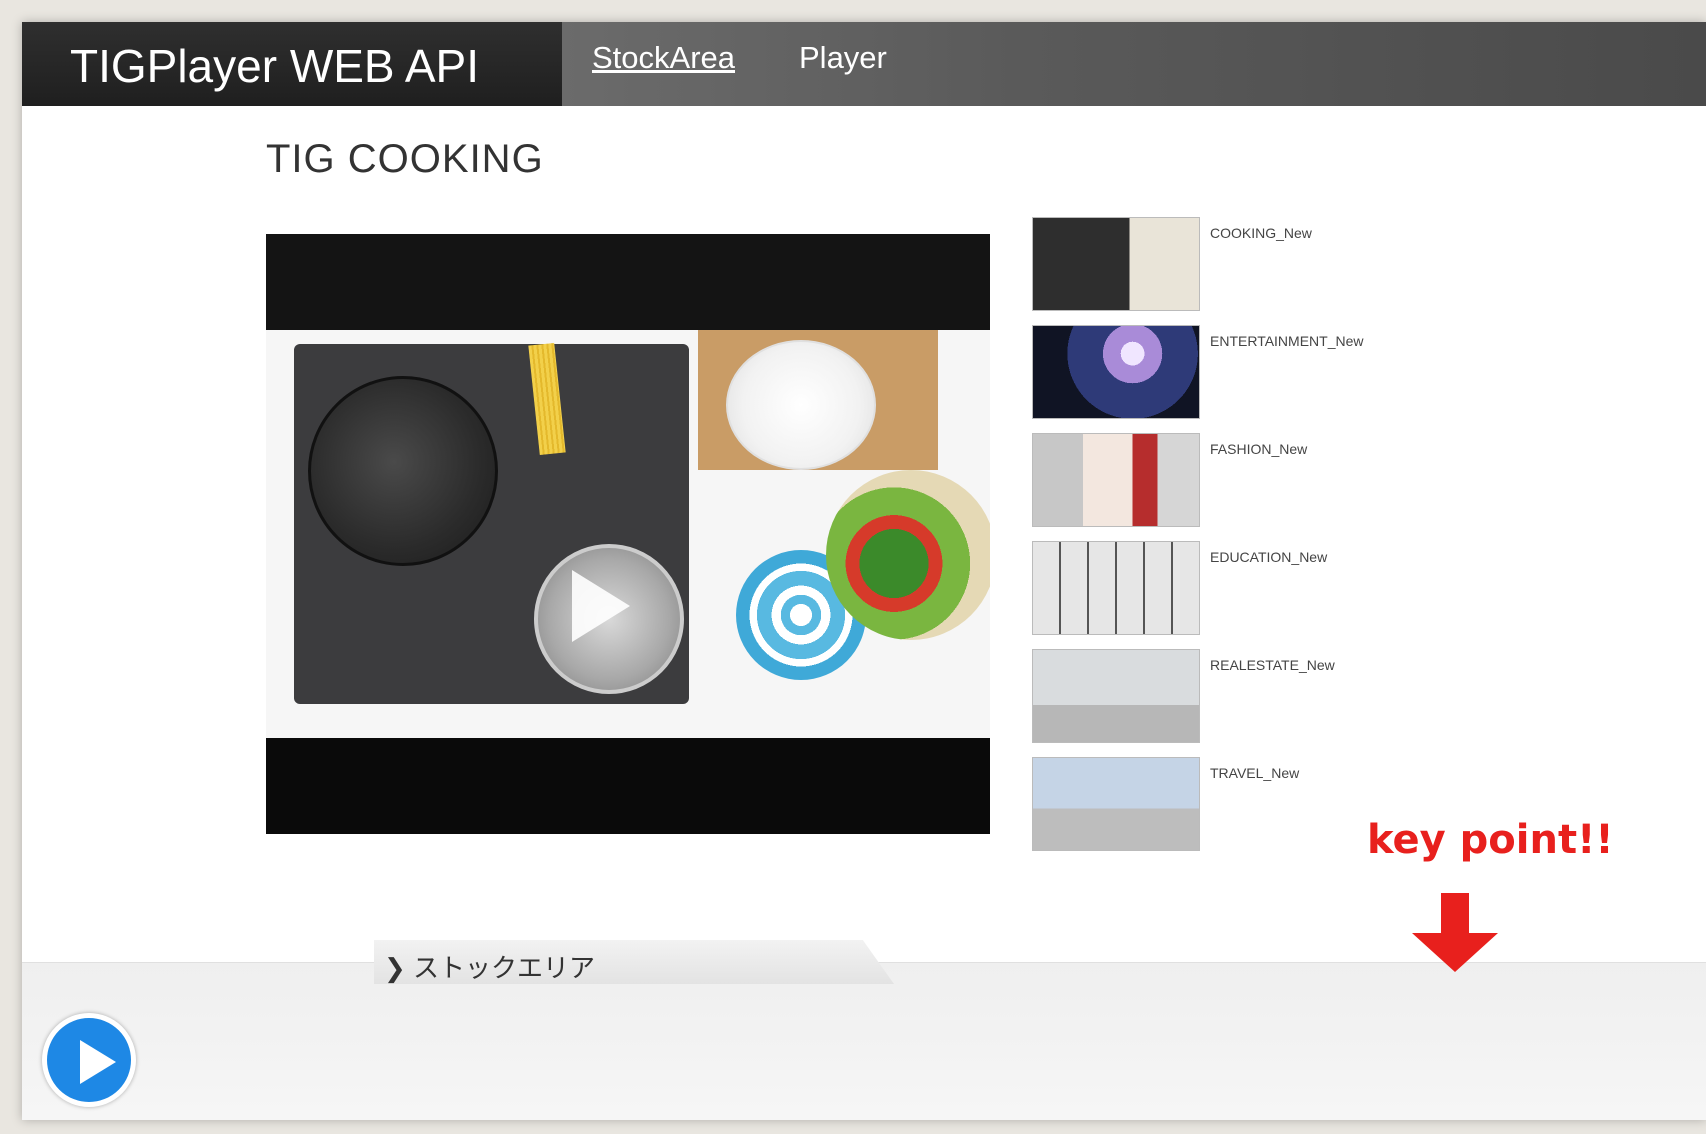  Describe the element at coordinates (292, 64) in the screenshot. I see `brand-title: TIGPlayer WEB API` at that location.